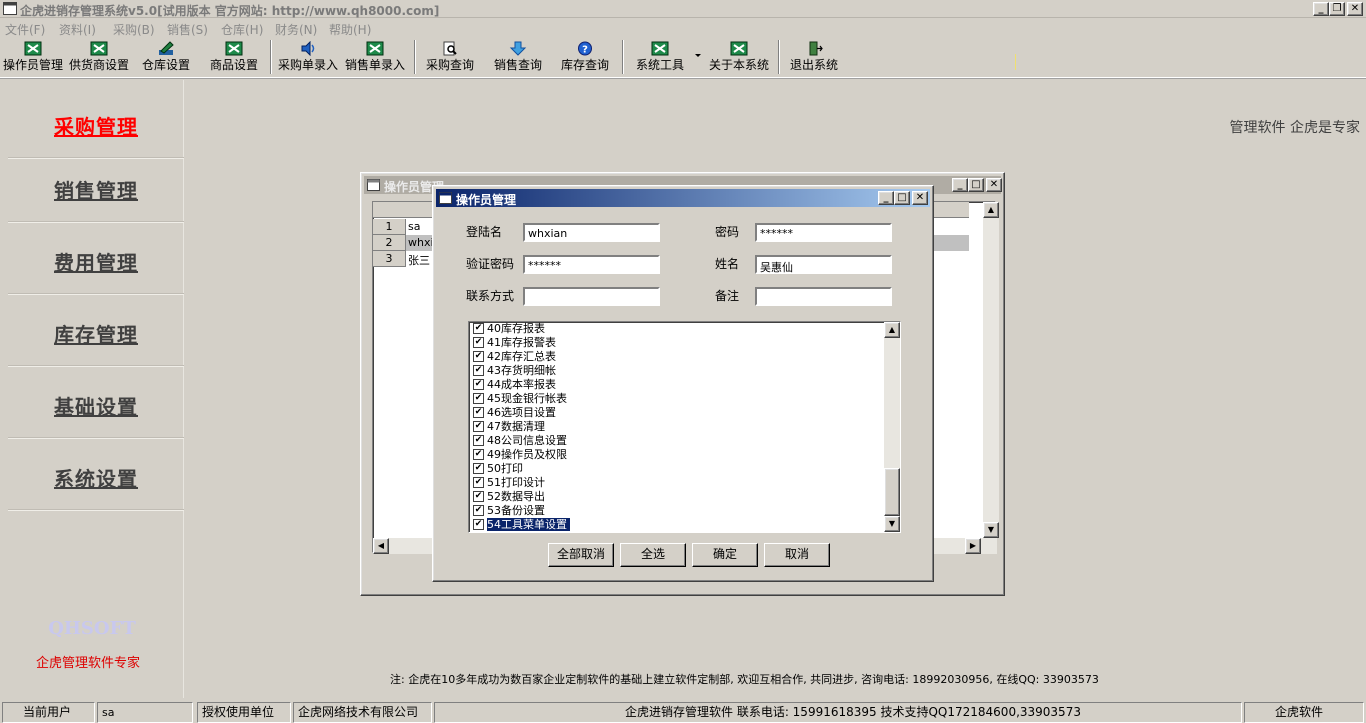 This screenshot has height=723, width=1366. Describe the element at coordinates (823, 232) in the screenshot. I see `password-field: ******` at that location.